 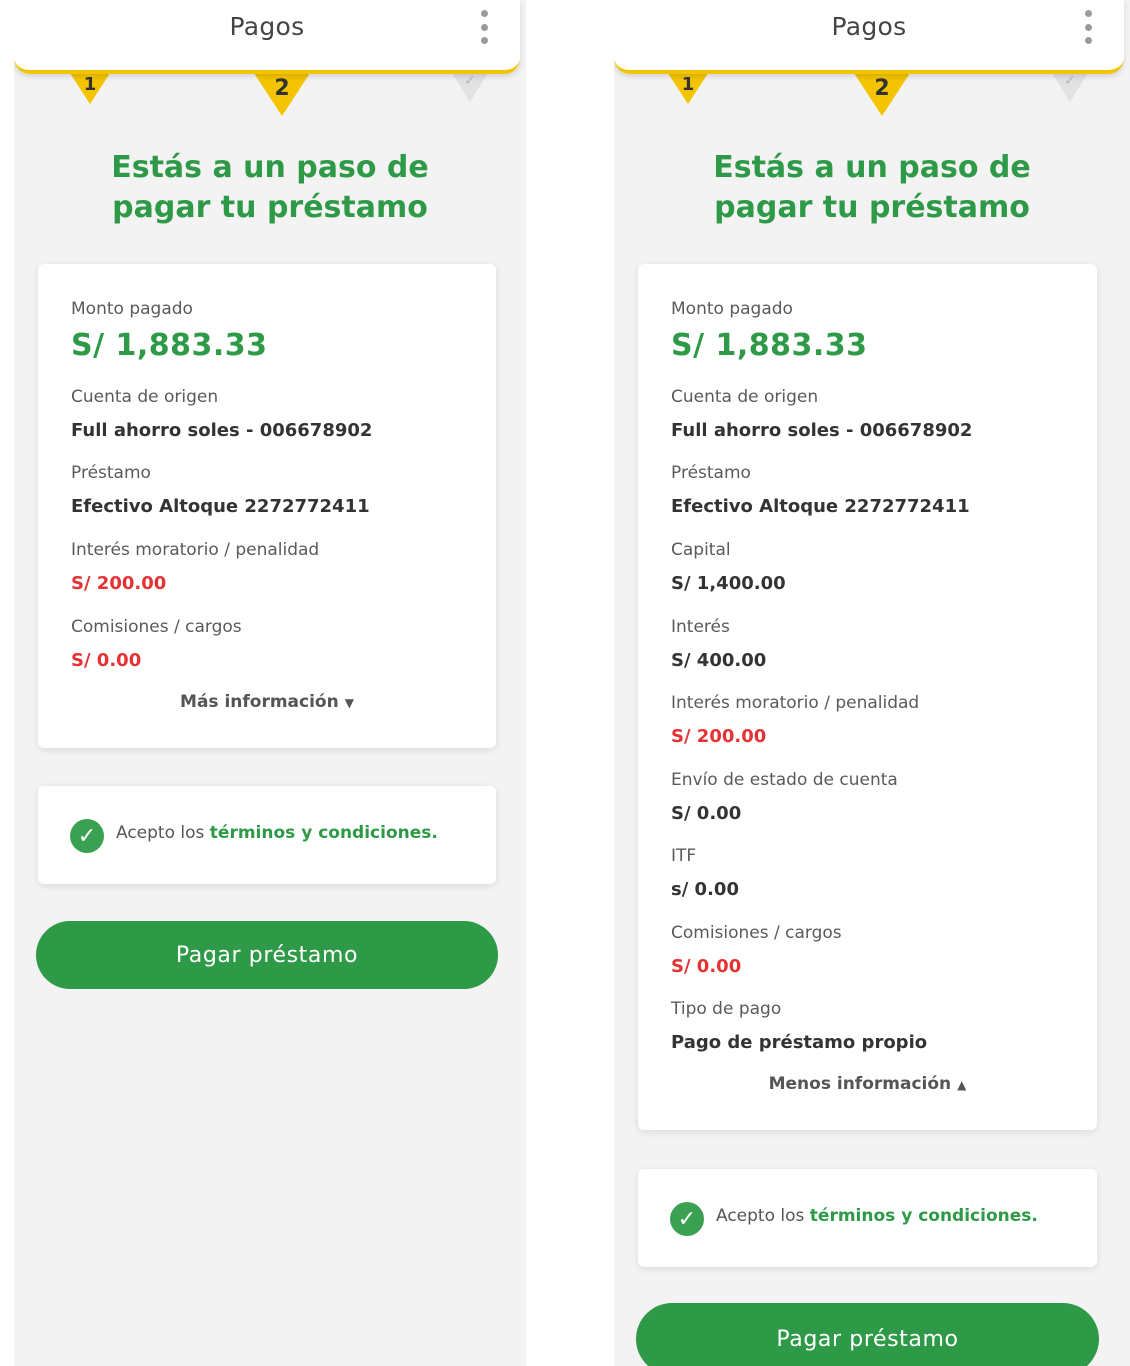 I want to click on more-info-toggle: Más información ▼, so click(x=267, y=702).